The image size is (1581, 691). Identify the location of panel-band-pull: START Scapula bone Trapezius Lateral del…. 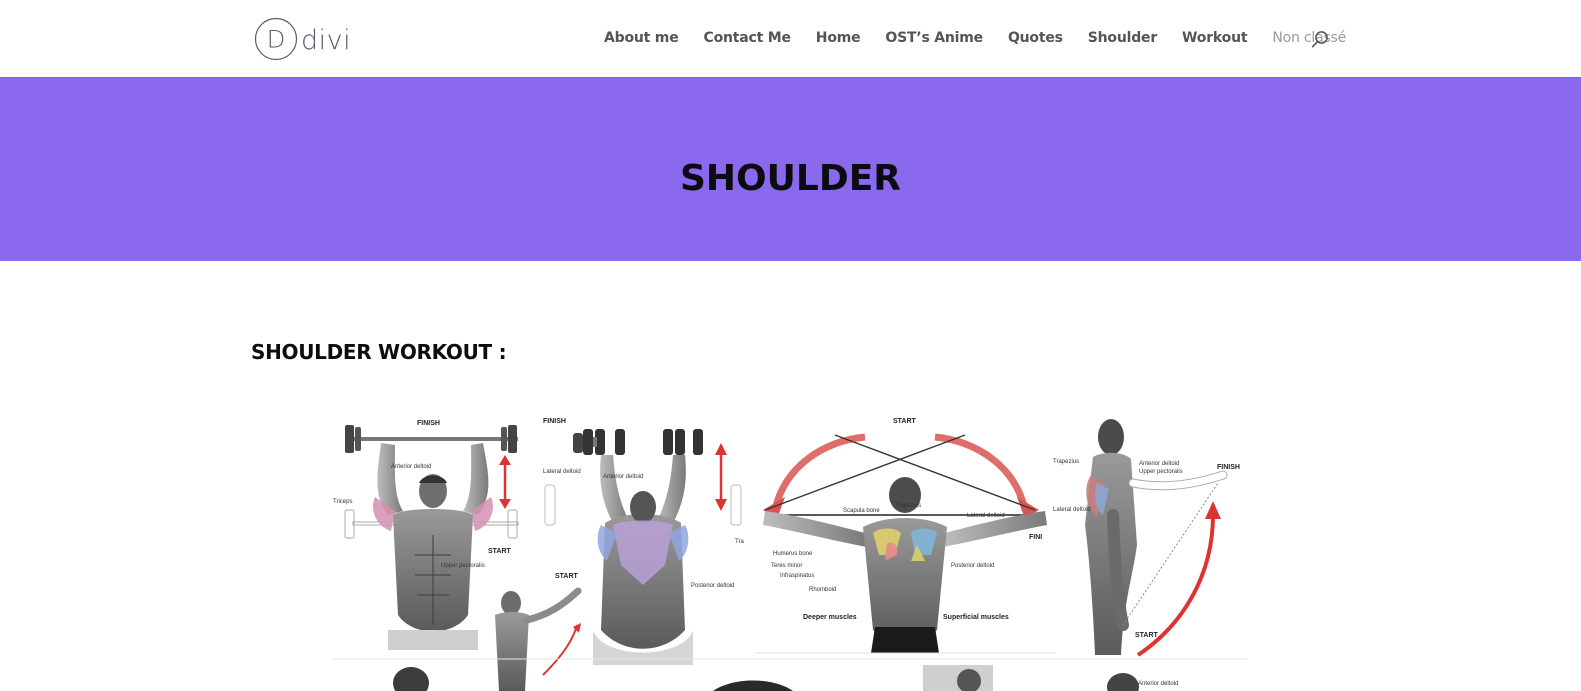
(905, 536).